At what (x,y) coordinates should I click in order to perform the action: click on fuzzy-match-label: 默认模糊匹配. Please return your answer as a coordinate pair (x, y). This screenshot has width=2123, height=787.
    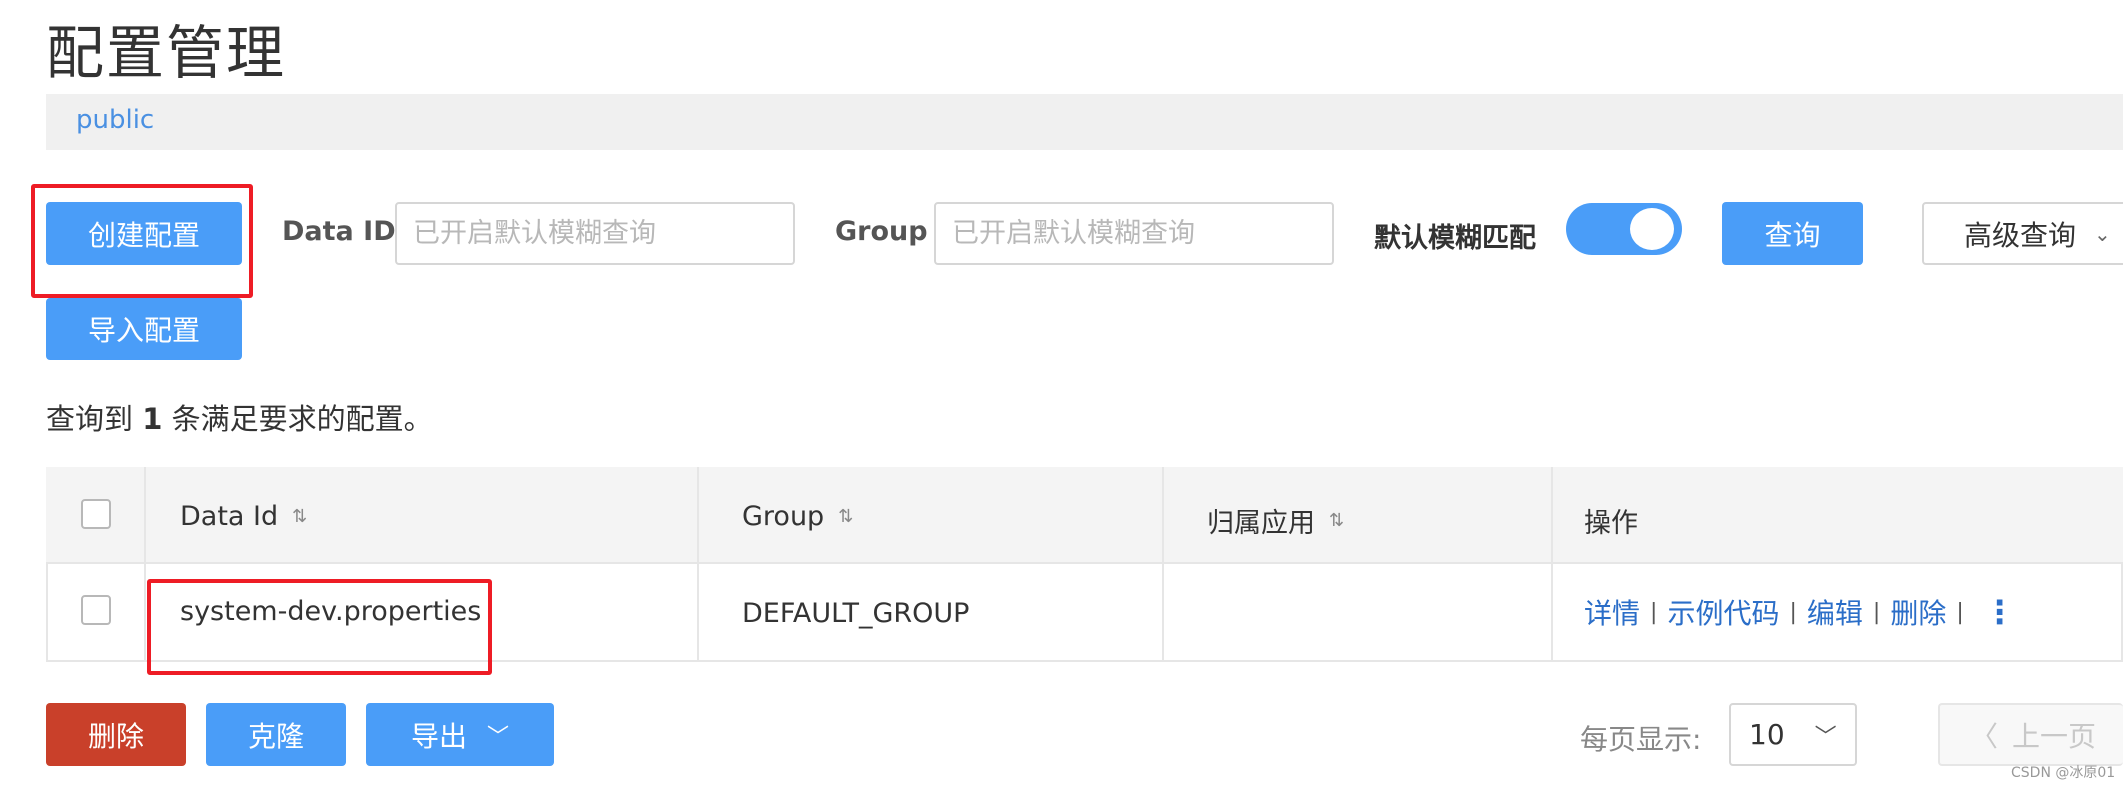
    Looking at the image, I should click on (1455, 238).